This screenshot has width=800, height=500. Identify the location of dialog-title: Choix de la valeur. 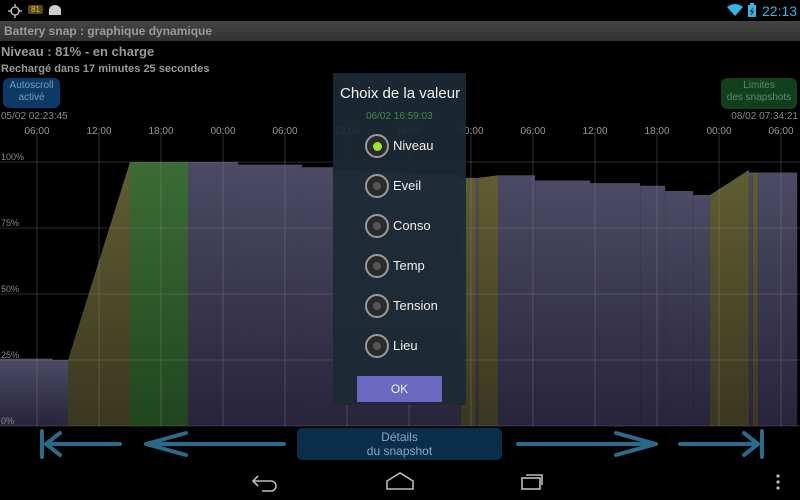
(400, 93).